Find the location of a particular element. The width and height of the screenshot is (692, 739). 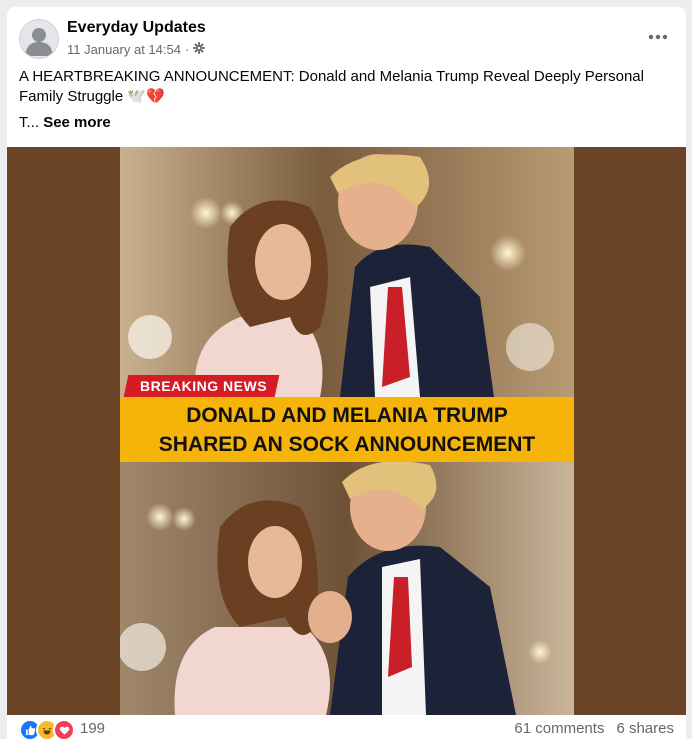

shares-count-link: 6 shares is located at coordinates (645, 728).